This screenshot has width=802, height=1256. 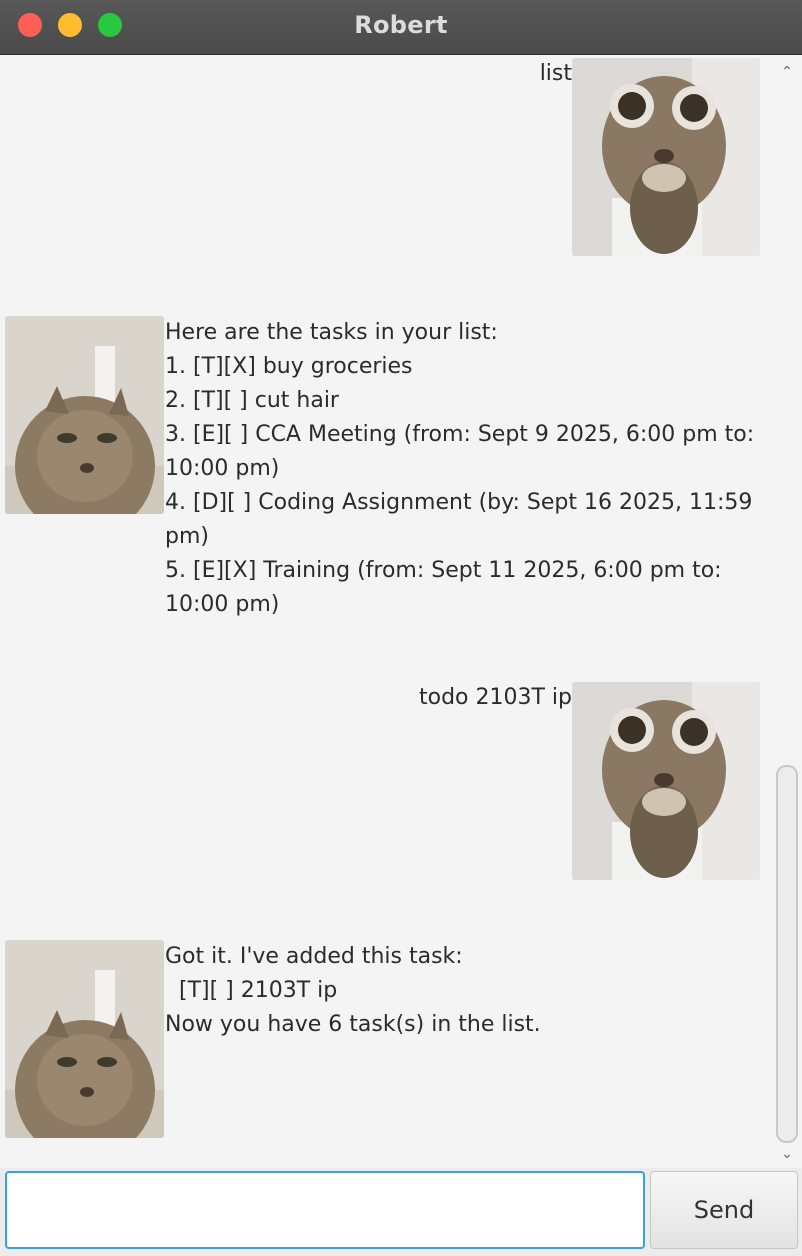 What do you see at coordinates (787, 1154) in the screenshot?
I see `scroll-down-icon: ⌄` at bounding box center [787, 1154].